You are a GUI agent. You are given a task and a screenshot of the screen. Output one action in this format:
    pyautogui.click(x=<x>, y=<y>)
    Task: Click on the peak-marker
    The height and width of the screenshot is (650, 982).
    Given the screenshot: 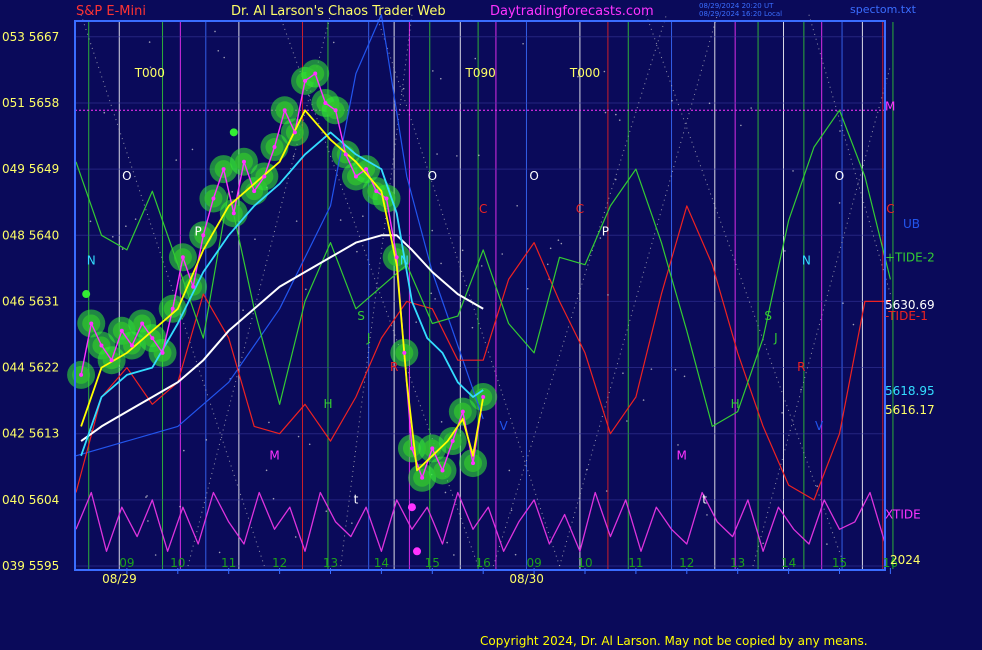 What is the action you would take?
    pyautogui.click(x=233, y=132)
    